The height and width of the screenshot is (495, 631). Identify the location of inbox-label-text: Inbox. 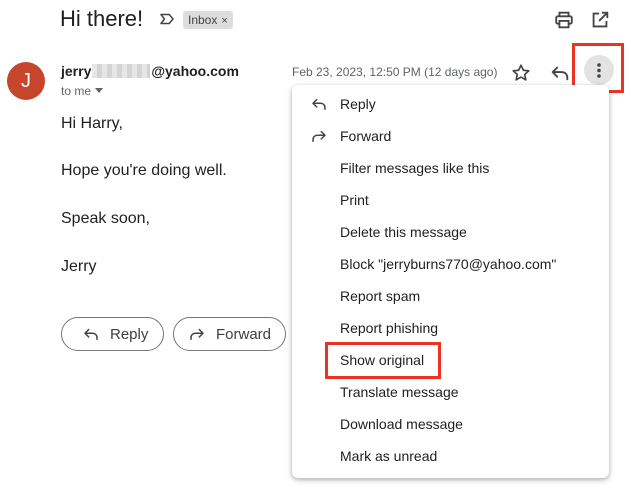
(203, 20).